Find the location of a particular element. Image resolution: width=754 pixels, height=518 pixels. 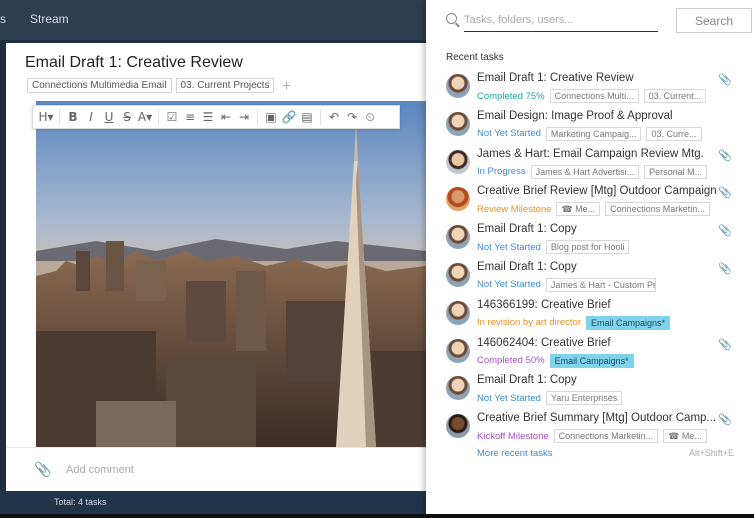

recent-task-title: 146062404: Creative Brief is located at coordinates (544, 343).